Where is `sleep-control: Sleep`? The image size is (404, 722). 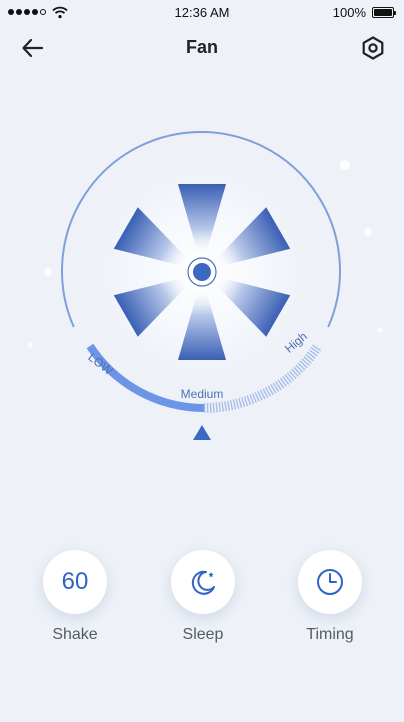 sleep-control: Sleep is located at coordinates (203, 597).